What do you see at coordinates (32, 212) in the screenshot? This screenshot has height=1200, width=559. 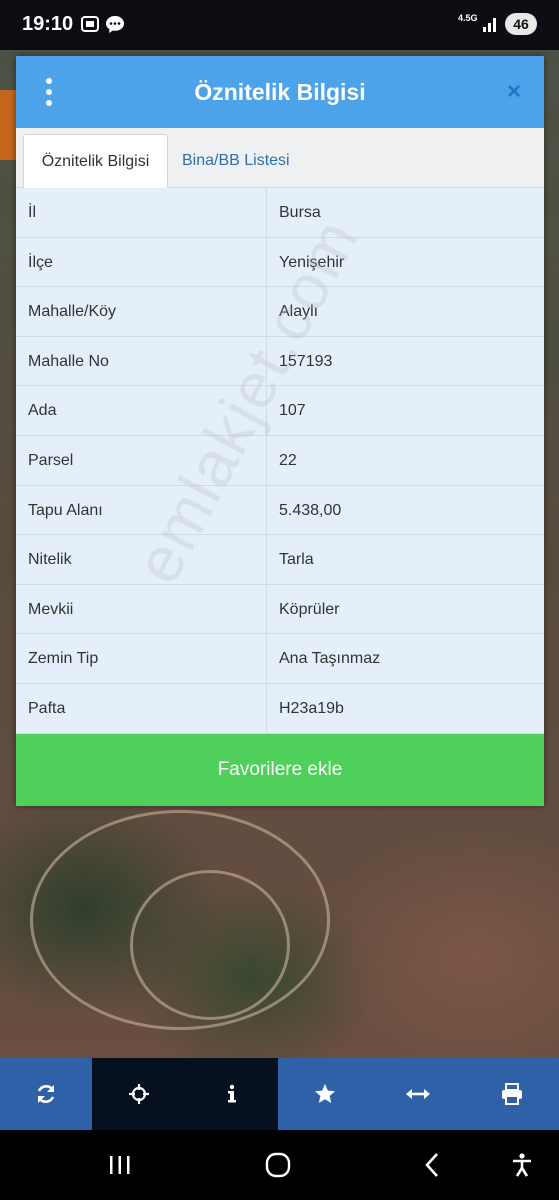 I see `row-key: İl` at bounding box center [32, 212].